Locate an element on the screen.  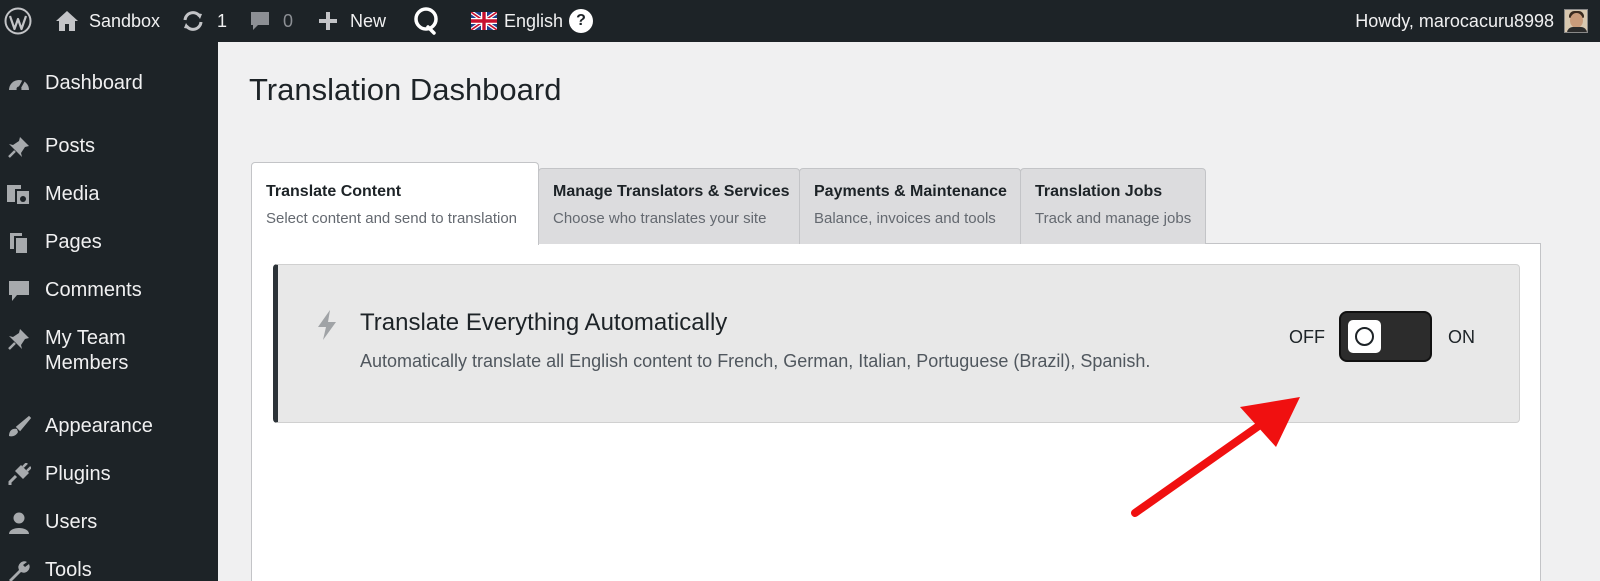
tab-subtitle: Choose who translates your site is located at coordinates (660, 218).